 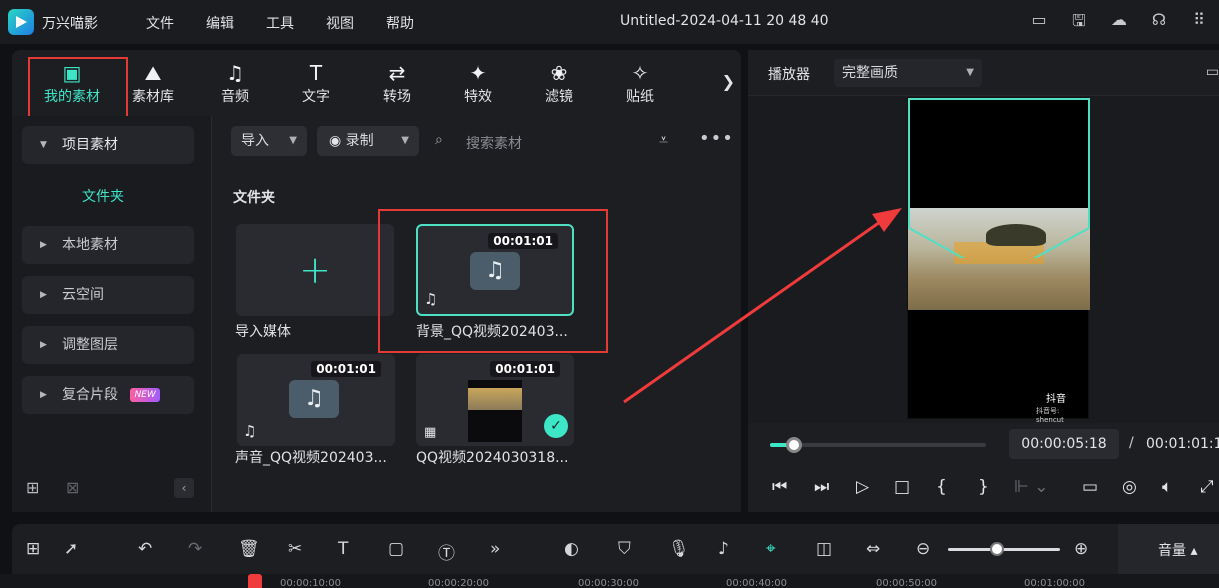 What do you see at coordinates (315, 270) in the screenshot?
I see `import-media-card: +` at bounding box center [315, 270].